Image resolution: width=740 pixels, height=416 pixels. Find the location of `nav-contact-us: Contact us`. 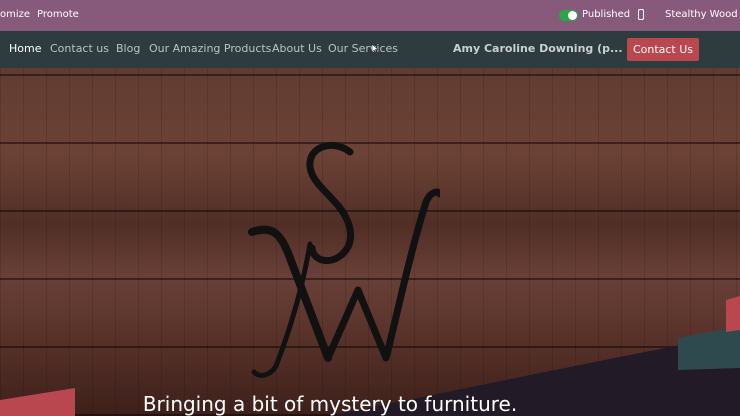

nav-contact-us: Contact us is located at coordinates (79, 48).